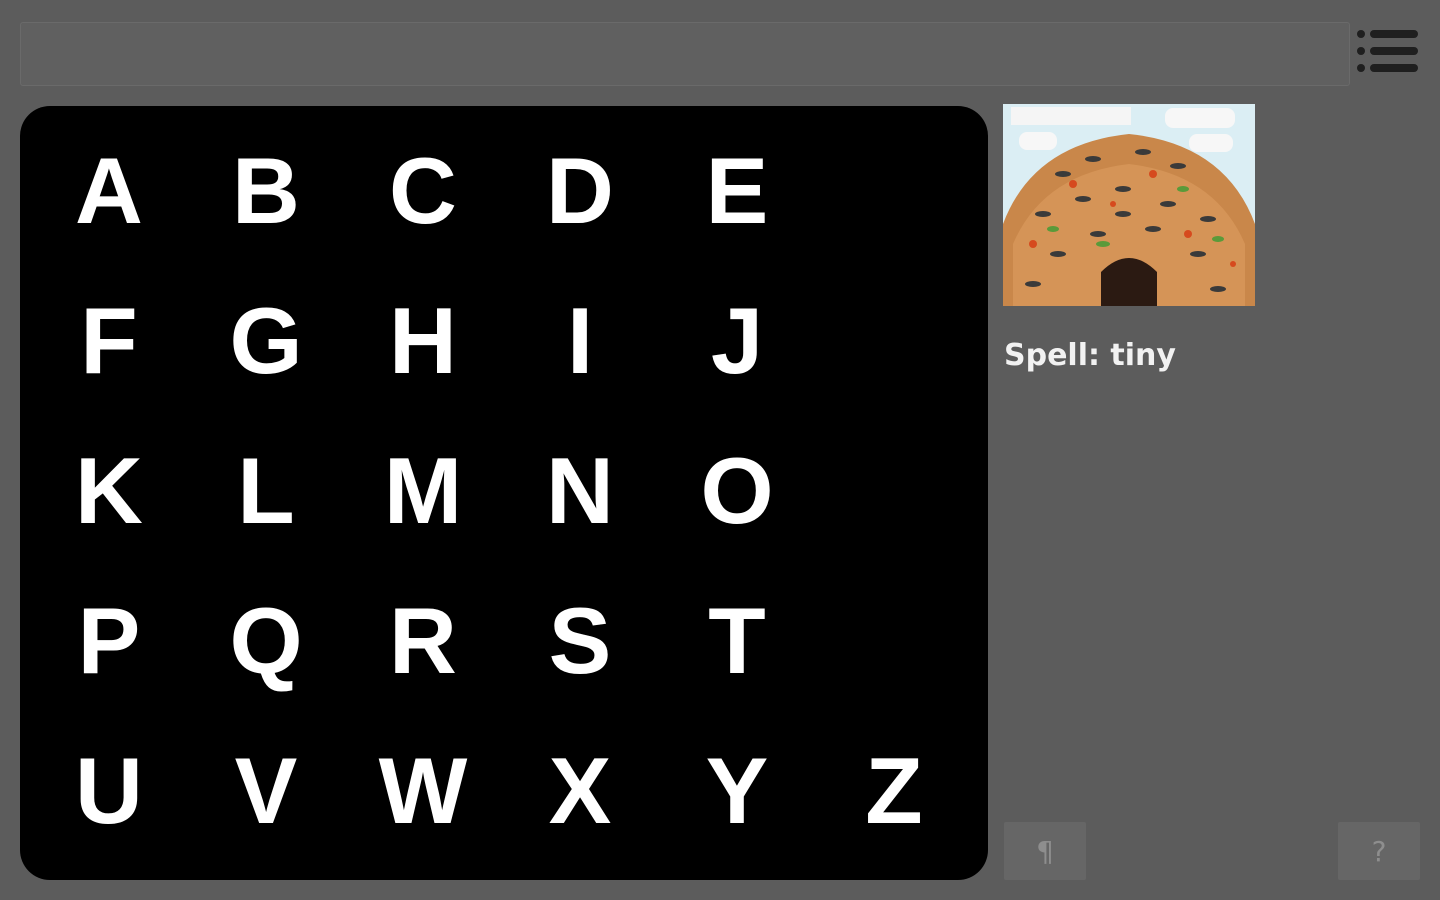 The height and width of the screenshot is (900, 1440). Describe the element at coordinates (423, 191) in the screenshot. I see `key-c: C` at that location.